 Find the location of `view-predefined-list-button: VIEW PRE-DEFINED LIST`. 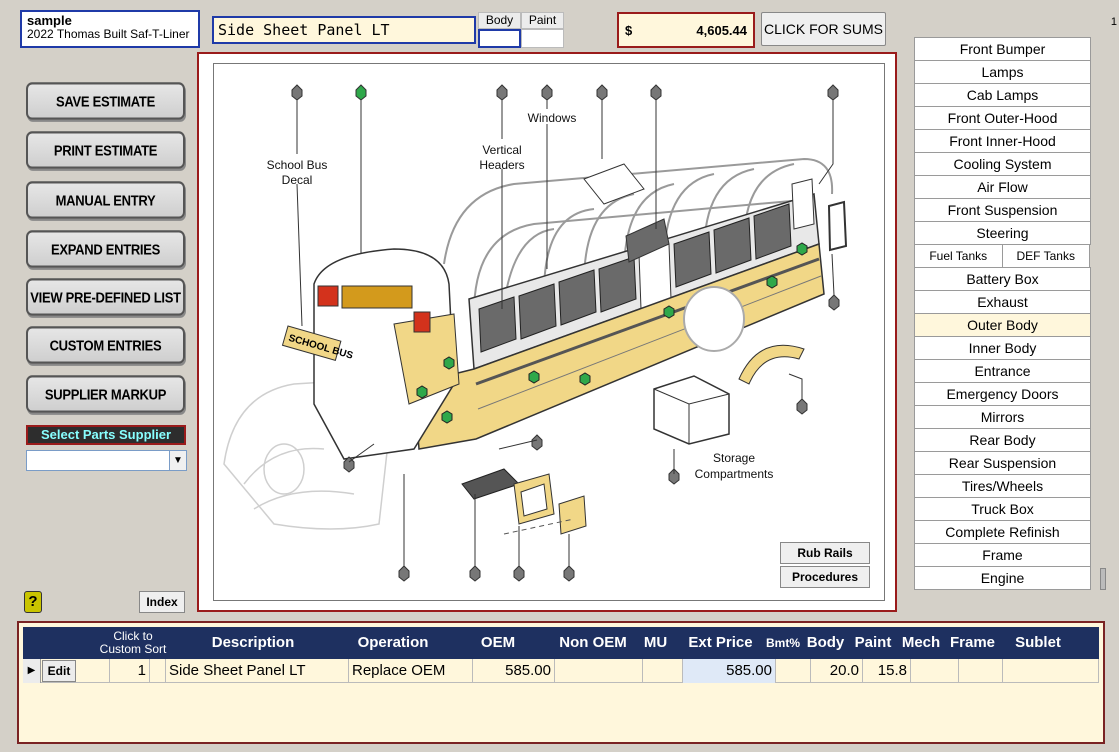

view-predefined-list-button: VIEW PRE-DEFINED LIST is located at coordinates (105, 297).